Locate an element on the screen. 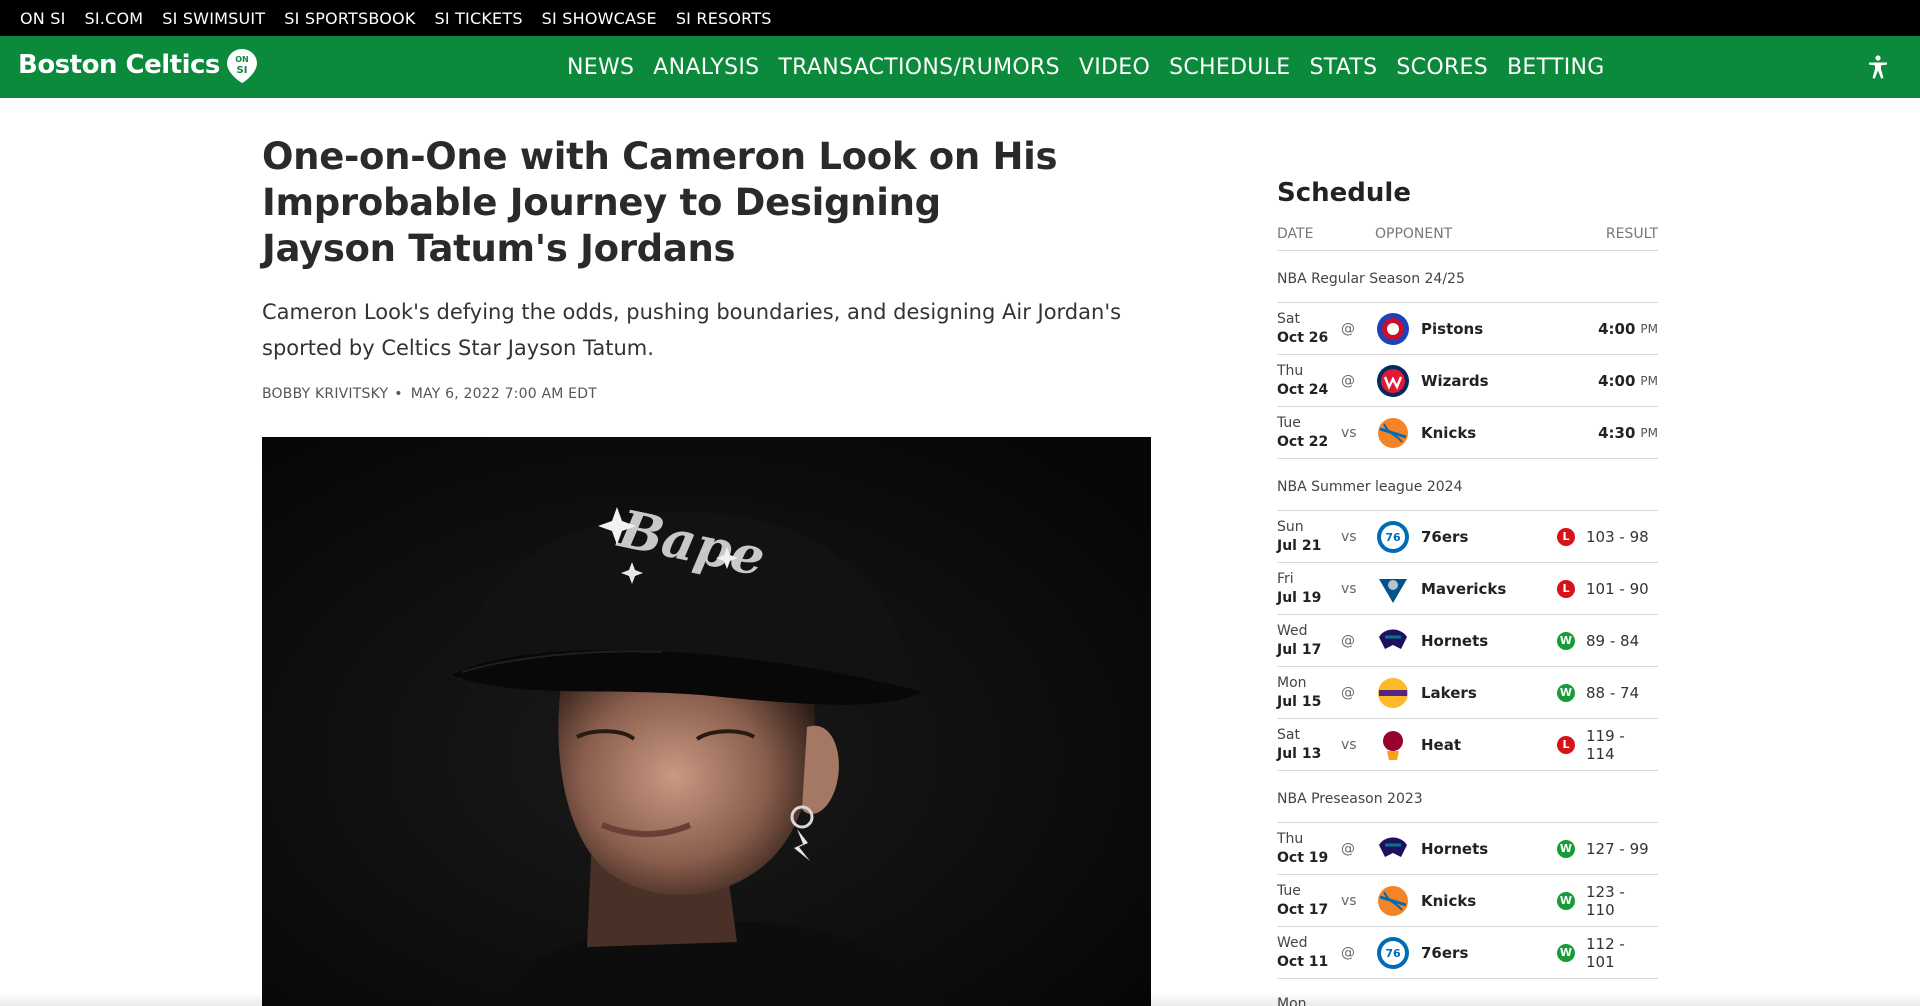 Image resolution: width=1920 pixels, height=1006 pixels. column-date: DATE is located at coordinates (1295, 234).